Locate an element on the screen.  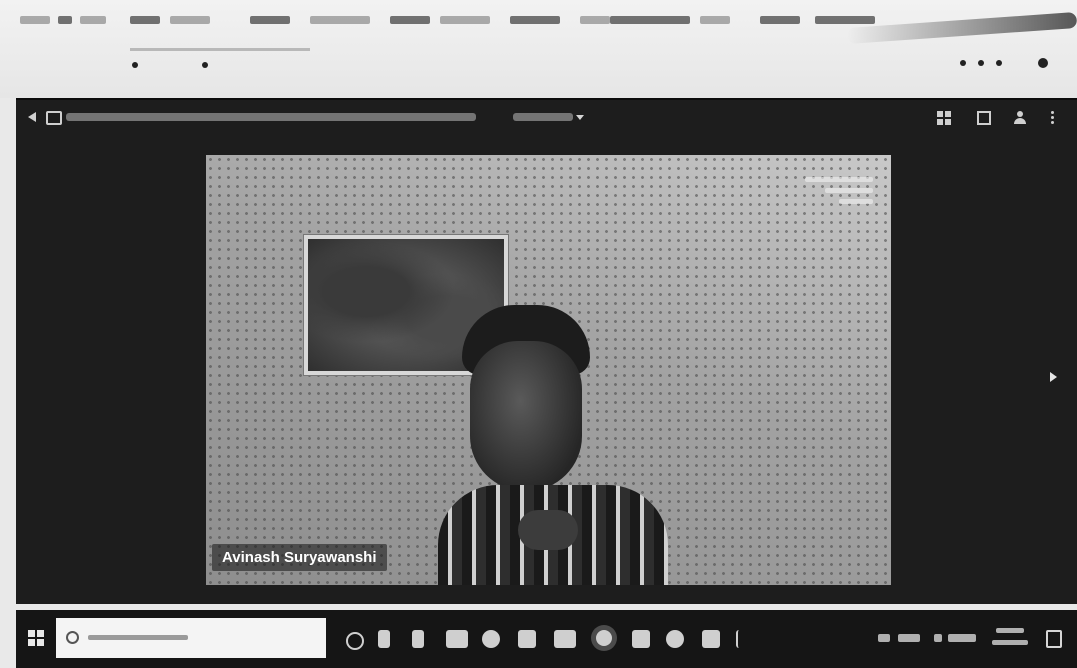
taskbar-search-input is located at coordinates (191, 638).